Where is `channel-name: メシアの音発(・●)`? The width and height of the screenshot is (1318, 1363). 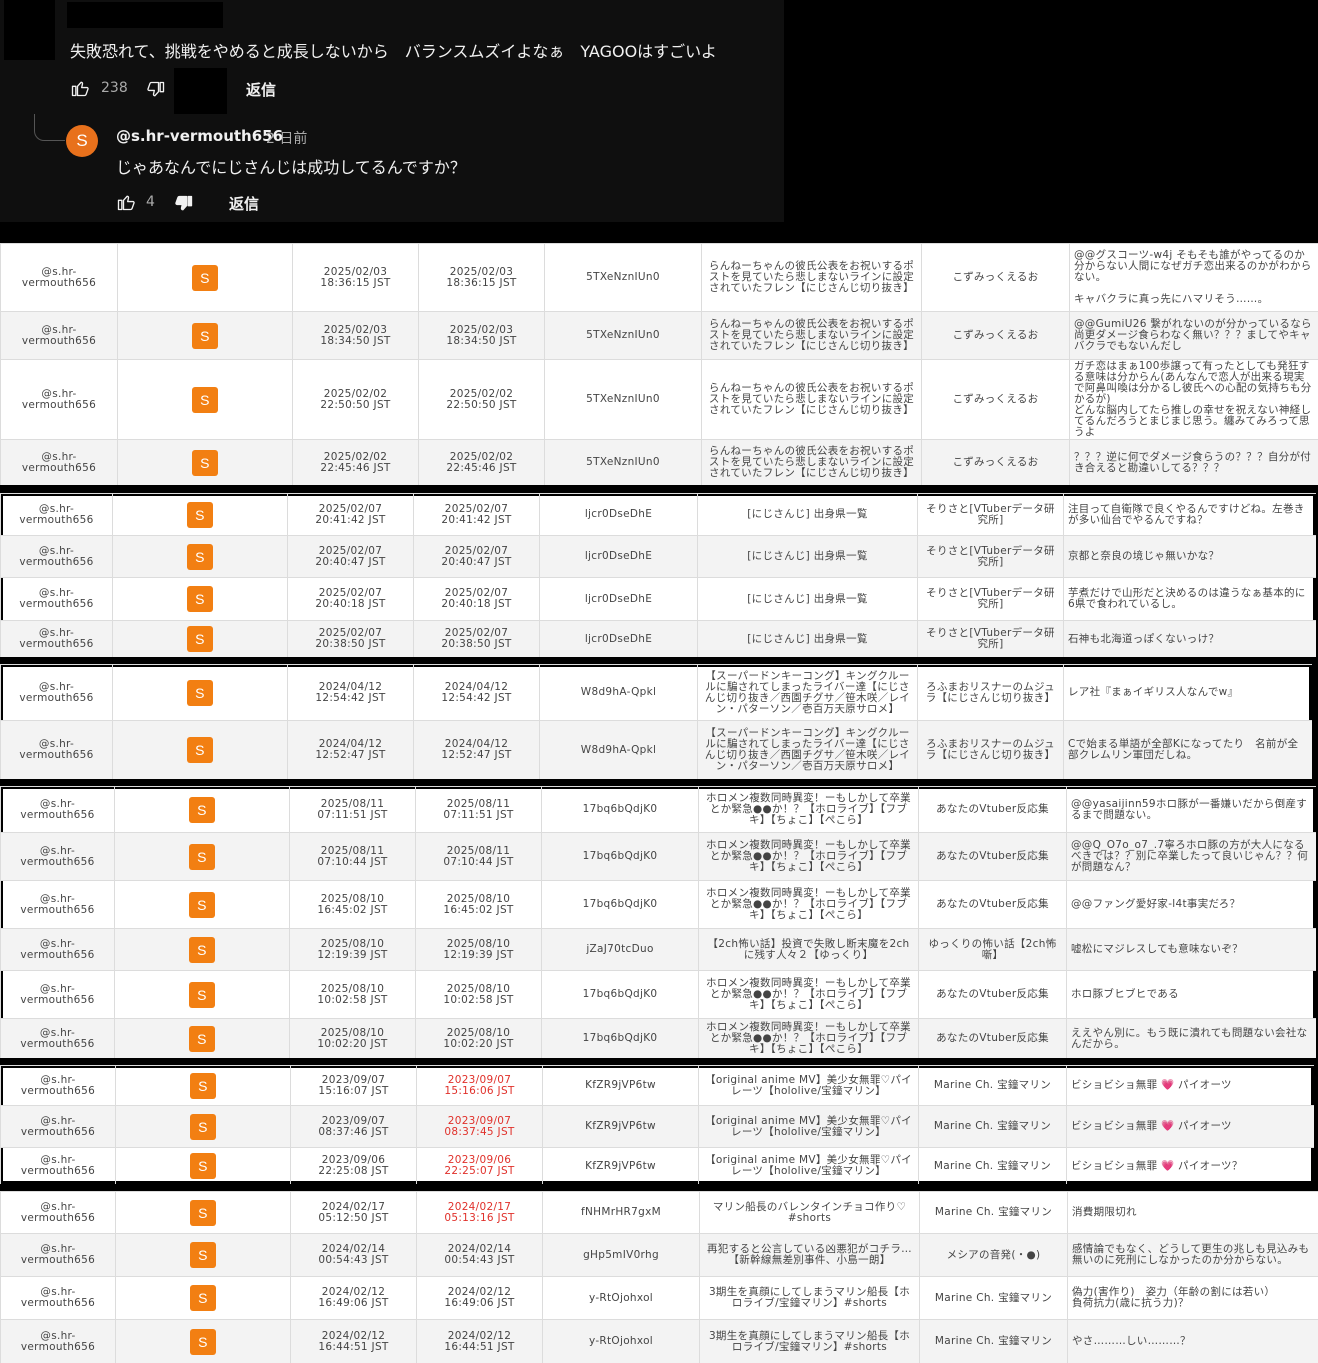
channel-name: メシアの音発(・●) is located at coordinates (994, 1255).